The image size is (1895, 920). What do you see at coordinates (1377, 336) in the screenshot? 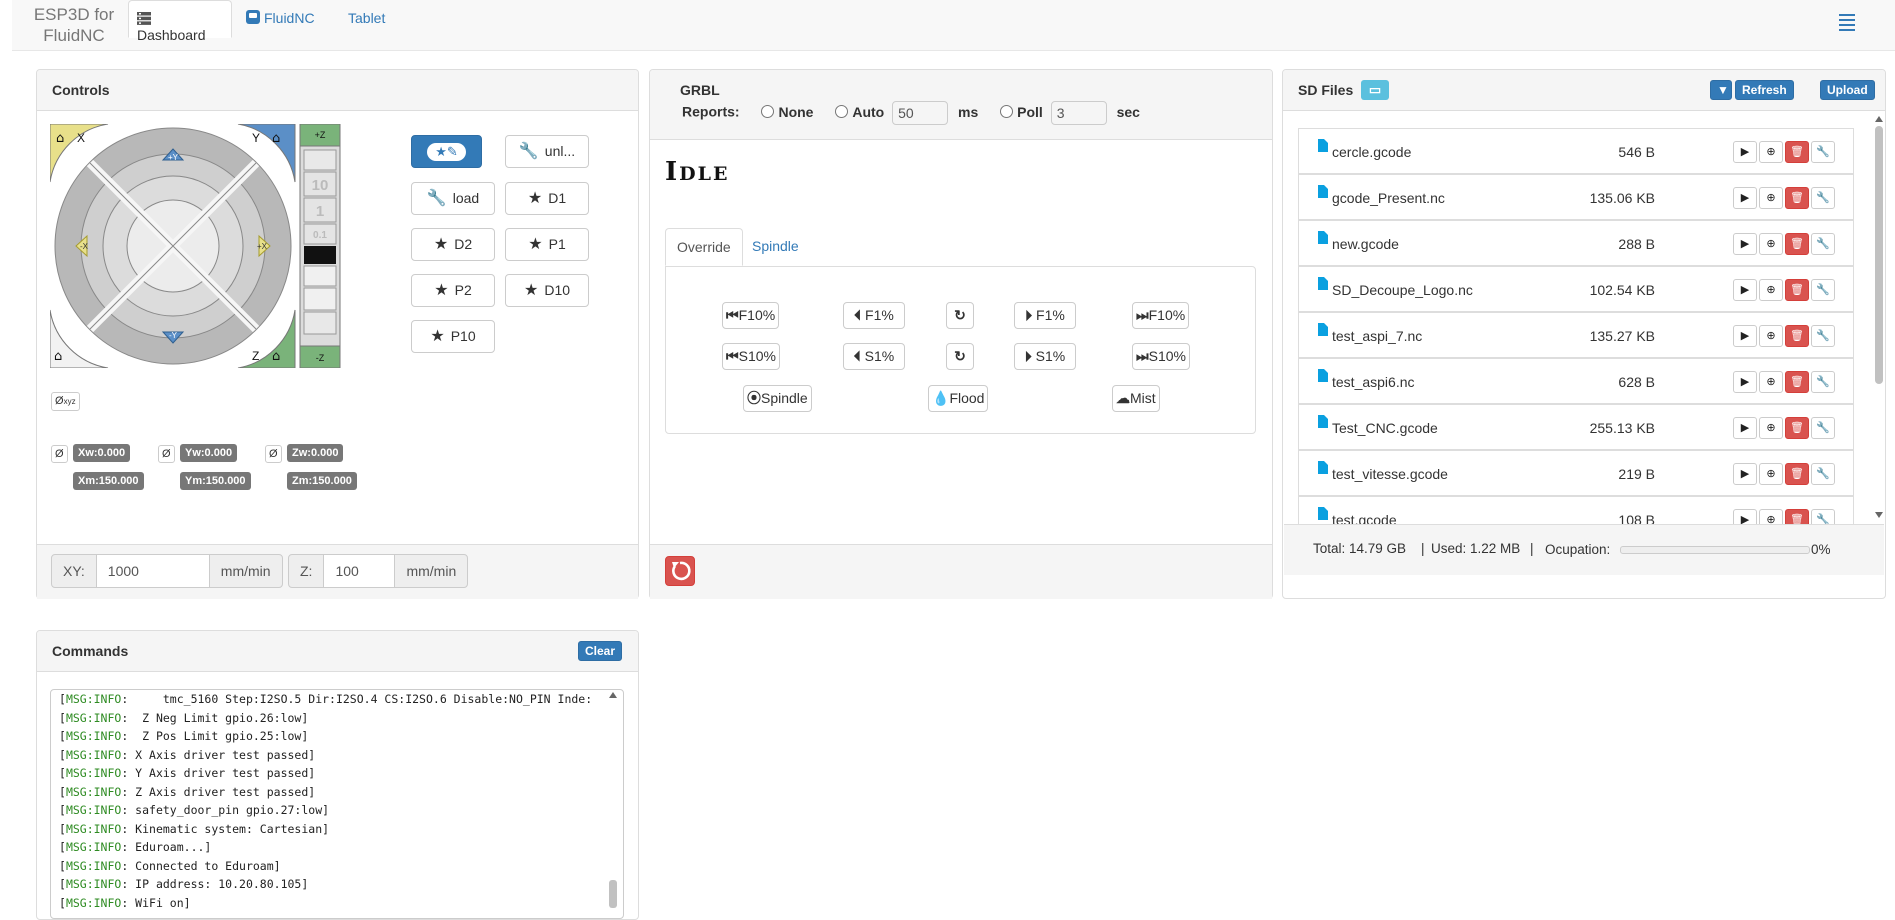
I see `file-name: test_aspi_7.nc` at bounding box center [1377, 336].